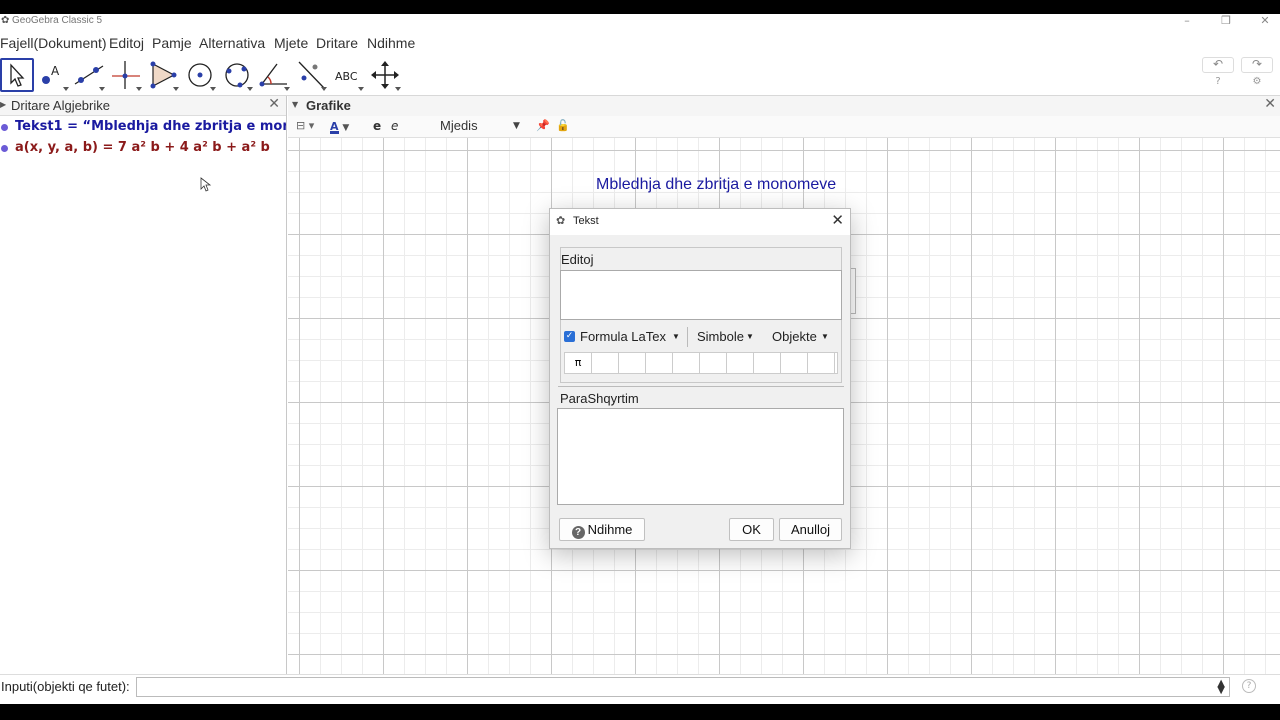 The height and width of the screenshot is (720, 1280). Describe the element at coordinates (1218, 65) in the screenshot. I see `undo-button: ↶` at that location.